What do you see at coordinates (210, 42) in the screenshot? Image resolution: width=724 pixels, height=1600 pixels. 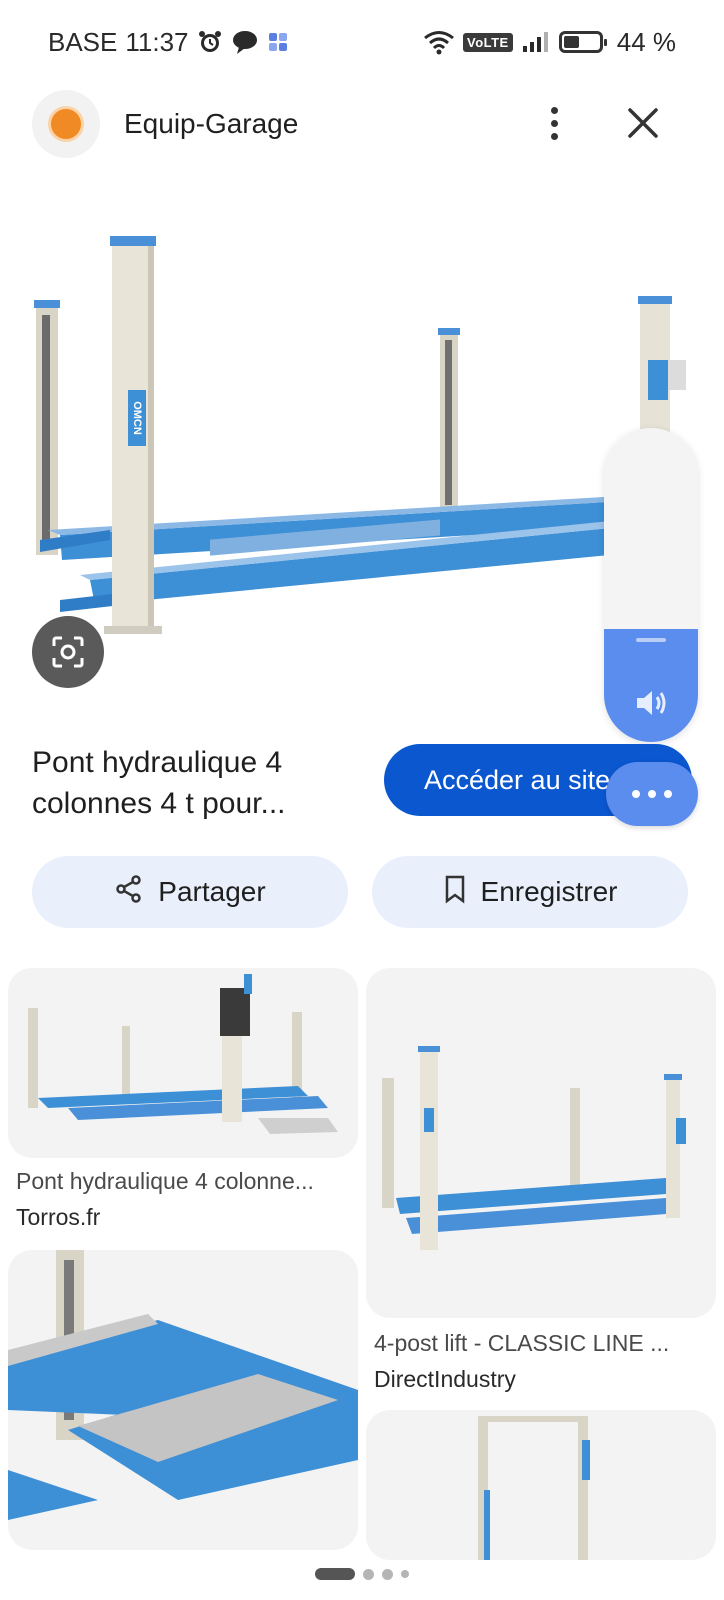 I see `alarm-icon` at bounding box center [210, 42].